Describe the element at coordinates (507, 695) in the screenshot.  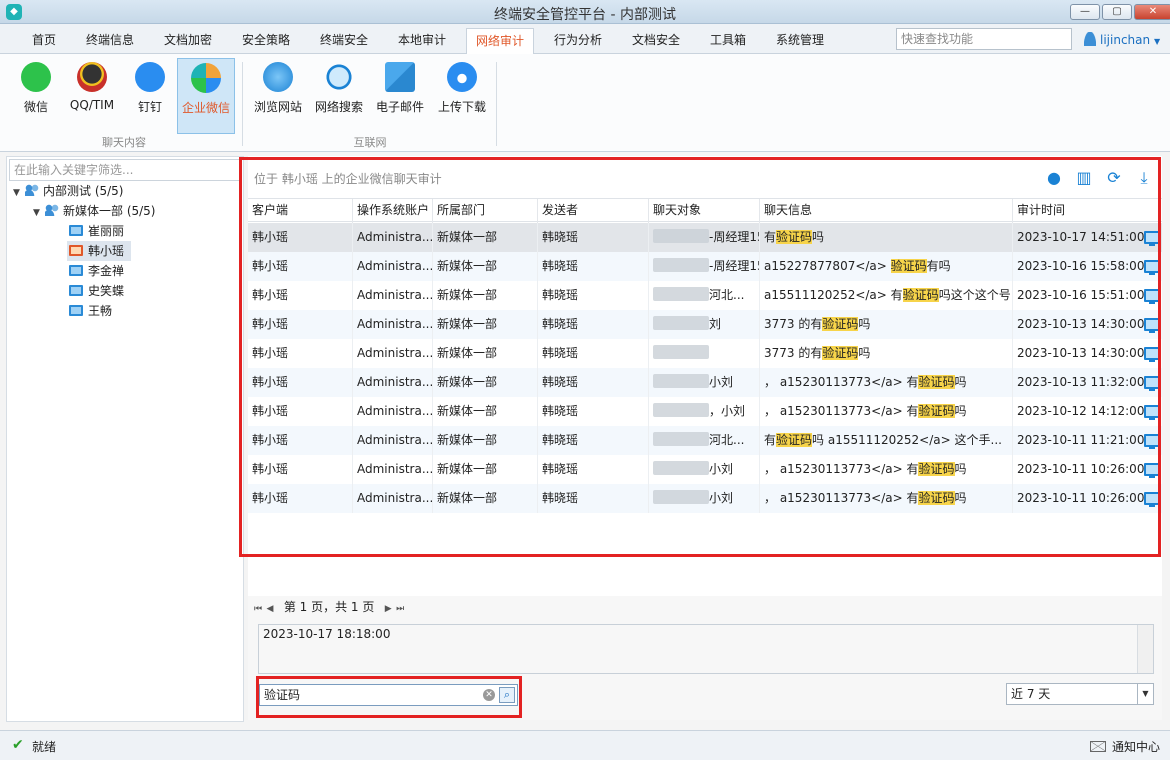
I see `search-icon: ⌕` at that location.